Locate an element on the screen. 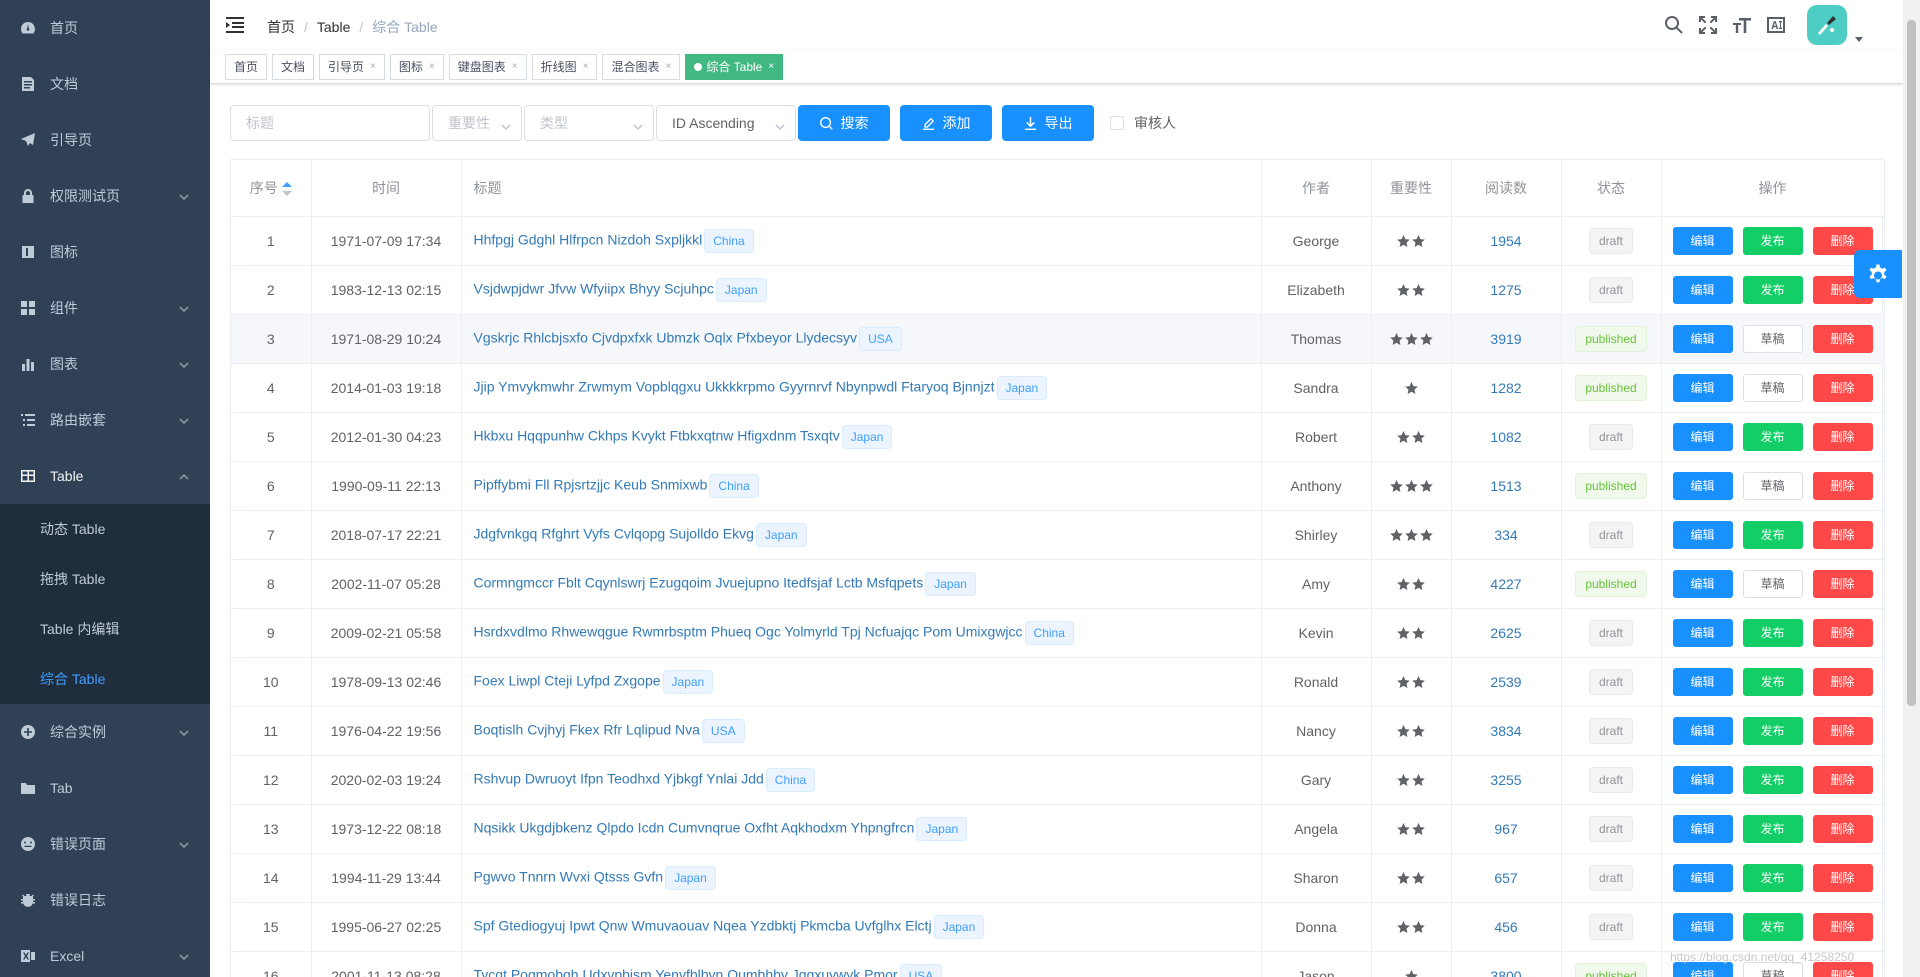 Image resolution: width=1920 pixels, height=977 pixels. reads-link: 1513 is located at coordinates (1505, 486).